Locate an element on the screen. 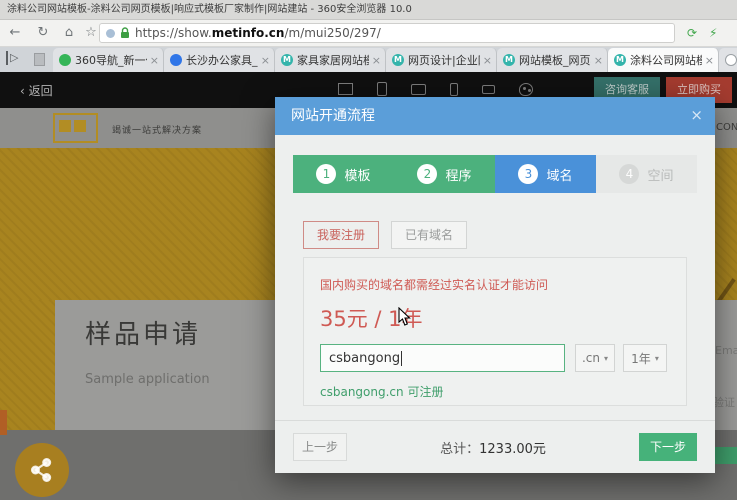  tab-furniture-template: M 家具家居网站模板 × is located at coordinates (330, 60).